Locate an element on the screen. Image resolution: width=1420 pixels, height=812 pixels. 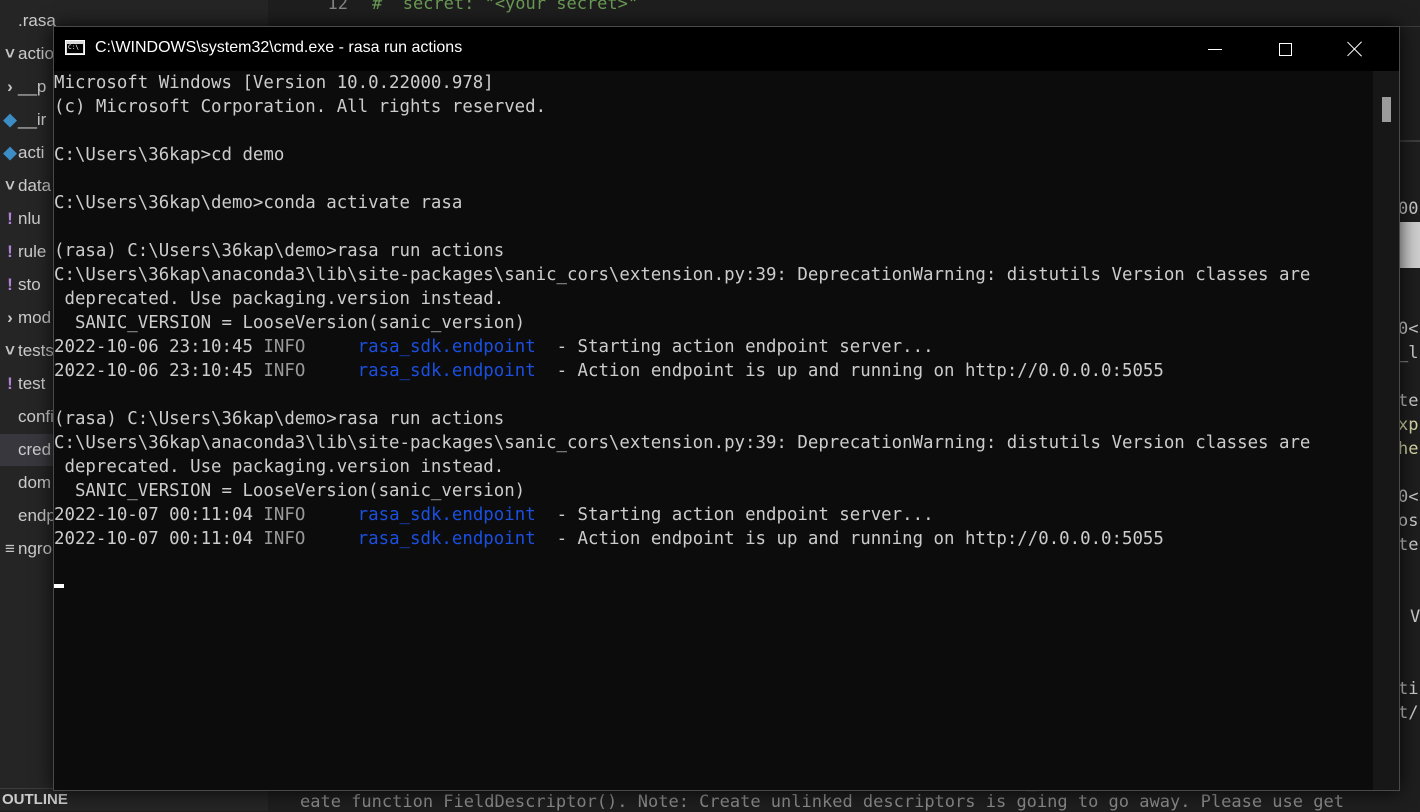
panel-divider is located at coordinates (1410, 141).